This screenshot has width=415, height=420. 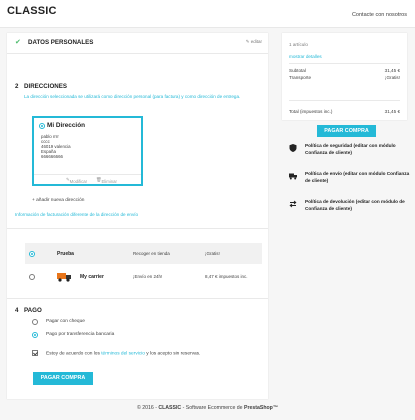 What do you see at coordinates (74, 354) in the screenshot?
I see `terms-prefix: Estoy de acuerdo con los` at bounding box center [74, 354].